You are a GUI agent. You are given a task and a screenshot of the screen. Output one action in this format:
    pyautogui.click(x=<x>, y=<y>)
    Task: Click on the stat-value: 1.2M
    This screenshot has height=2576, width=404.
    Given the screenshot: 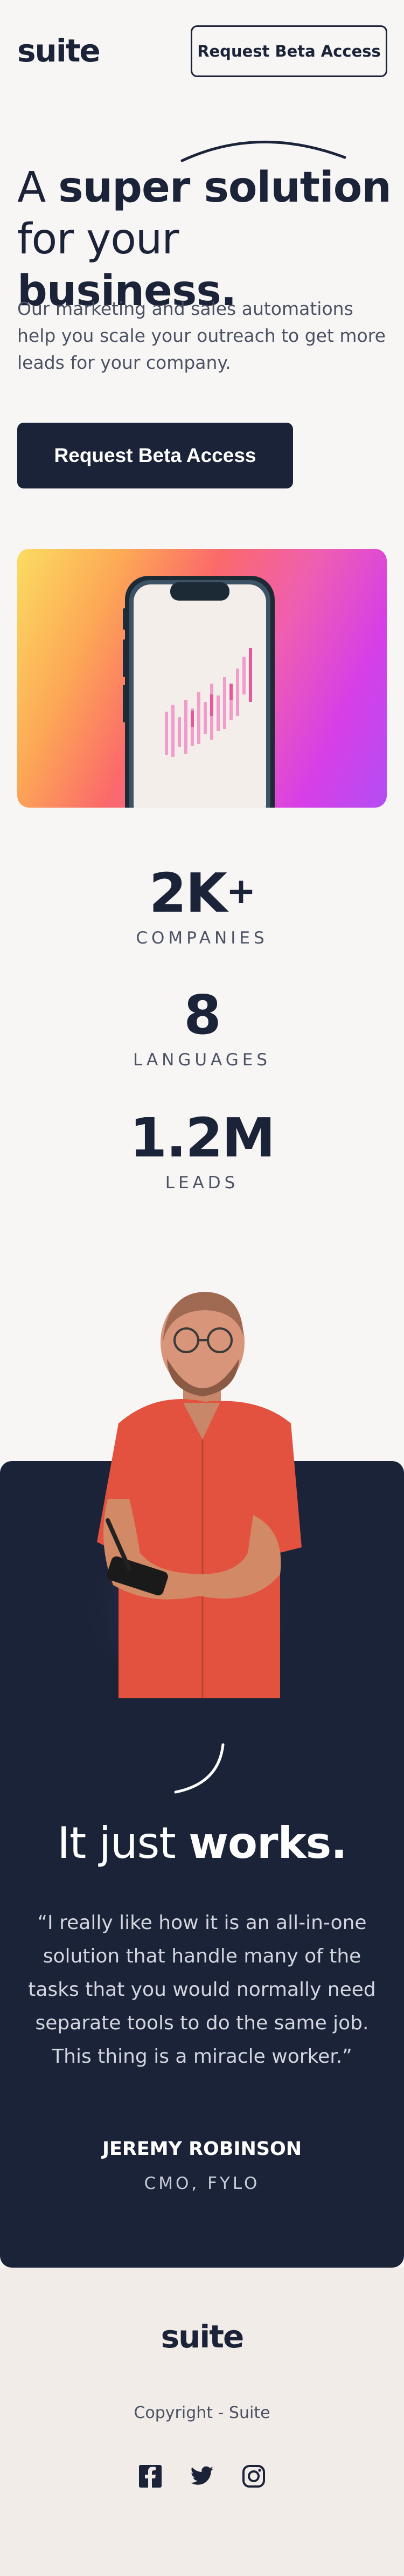 What is the action you would take?
    pyautogui.click(x=202, y=1138)
    